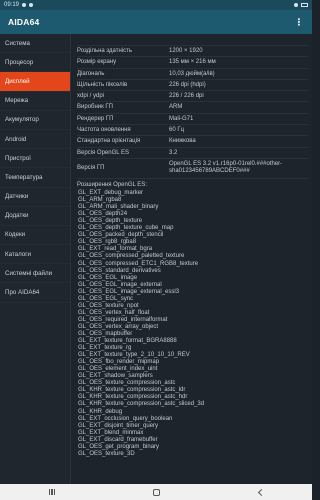 The image size is (320, 500). What do you see at coordinates (91, 73) in the screenshot?
I see `detail-key: Діагональ` at bounding box center [91, 73].